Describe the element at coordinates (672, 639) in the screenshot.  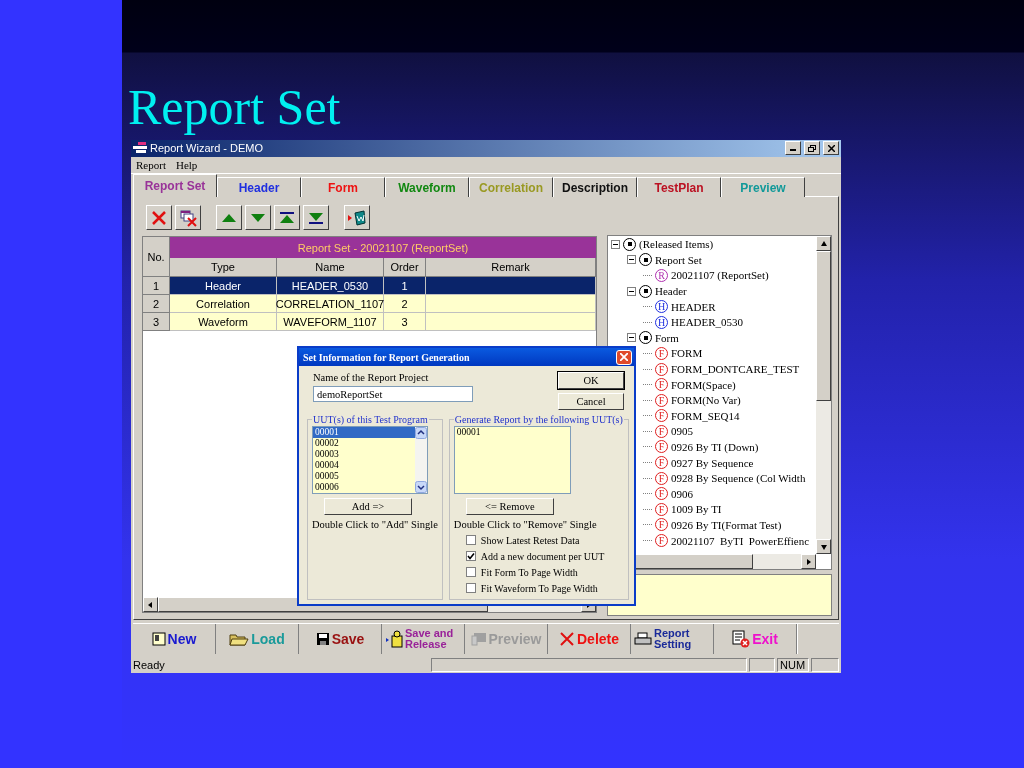
I see `action-button: Report Setting` at that location.